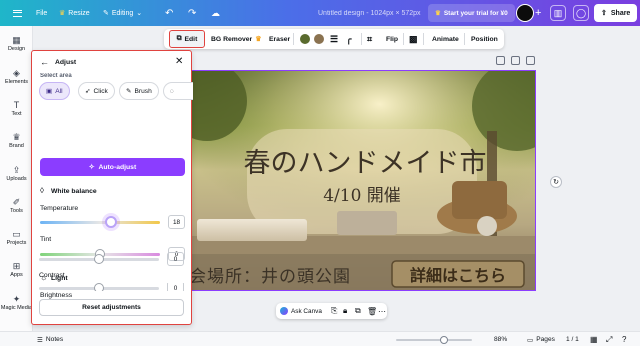 This screenshot has width=640, height=346. Describe the element at coordinates (500, 339) in the screenshot. I see `zoom-level: 88%` at that location.